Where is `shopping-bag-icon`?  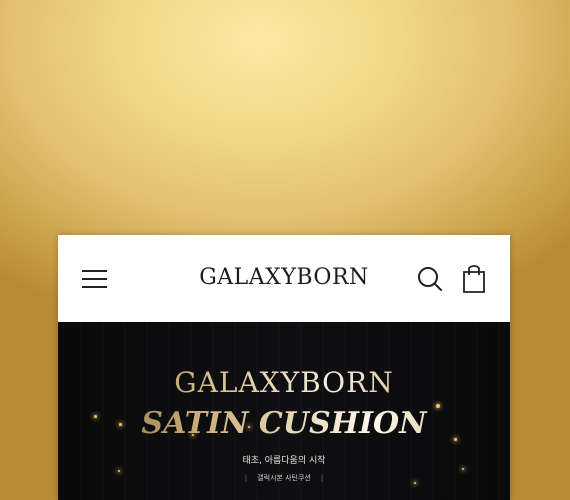 shopping-bag-icon is located at coordinates (474, 278).